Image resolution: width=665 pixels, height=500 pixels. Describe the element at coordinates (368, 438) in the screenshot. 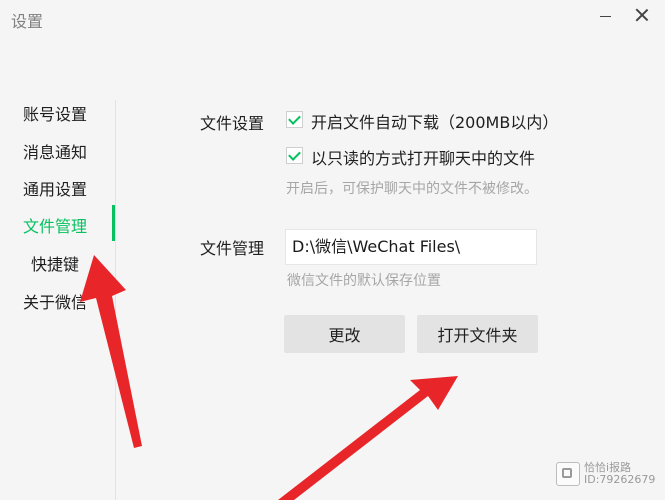

I see `annotation-arrow-open-folder` at that location.